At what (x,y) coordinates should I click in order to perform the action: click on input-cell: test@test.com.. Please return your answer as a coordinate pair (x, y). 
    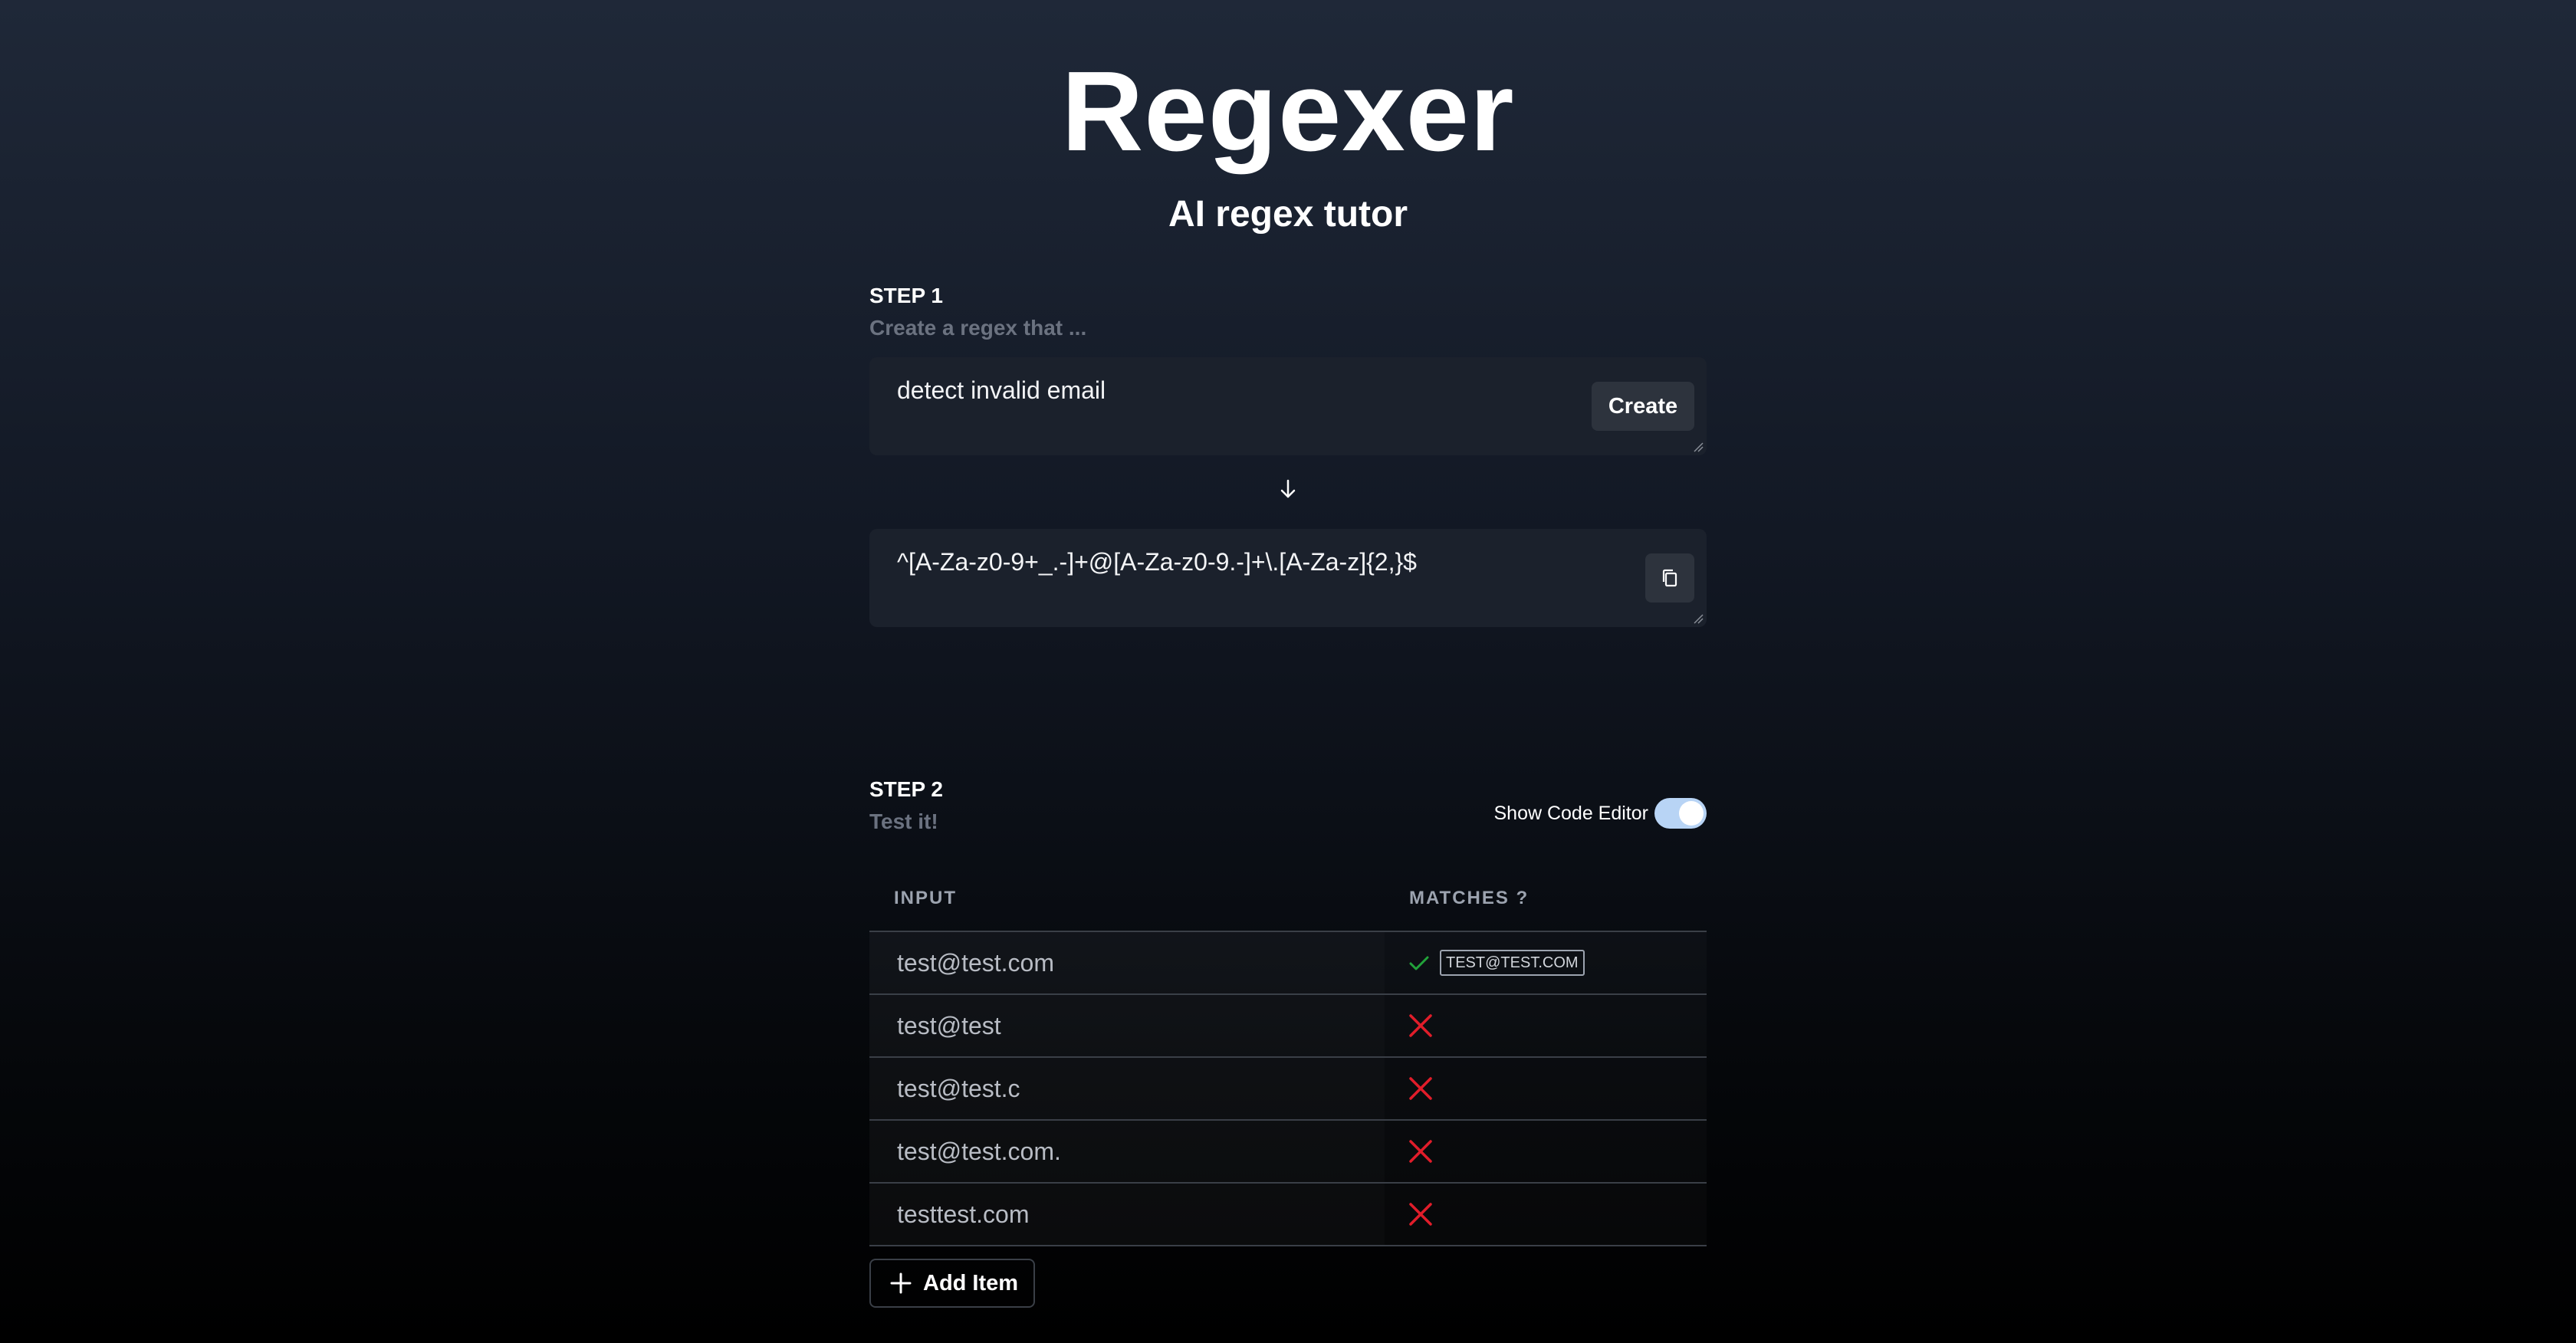
    Looking at the image, I should click on (1127, 1152).